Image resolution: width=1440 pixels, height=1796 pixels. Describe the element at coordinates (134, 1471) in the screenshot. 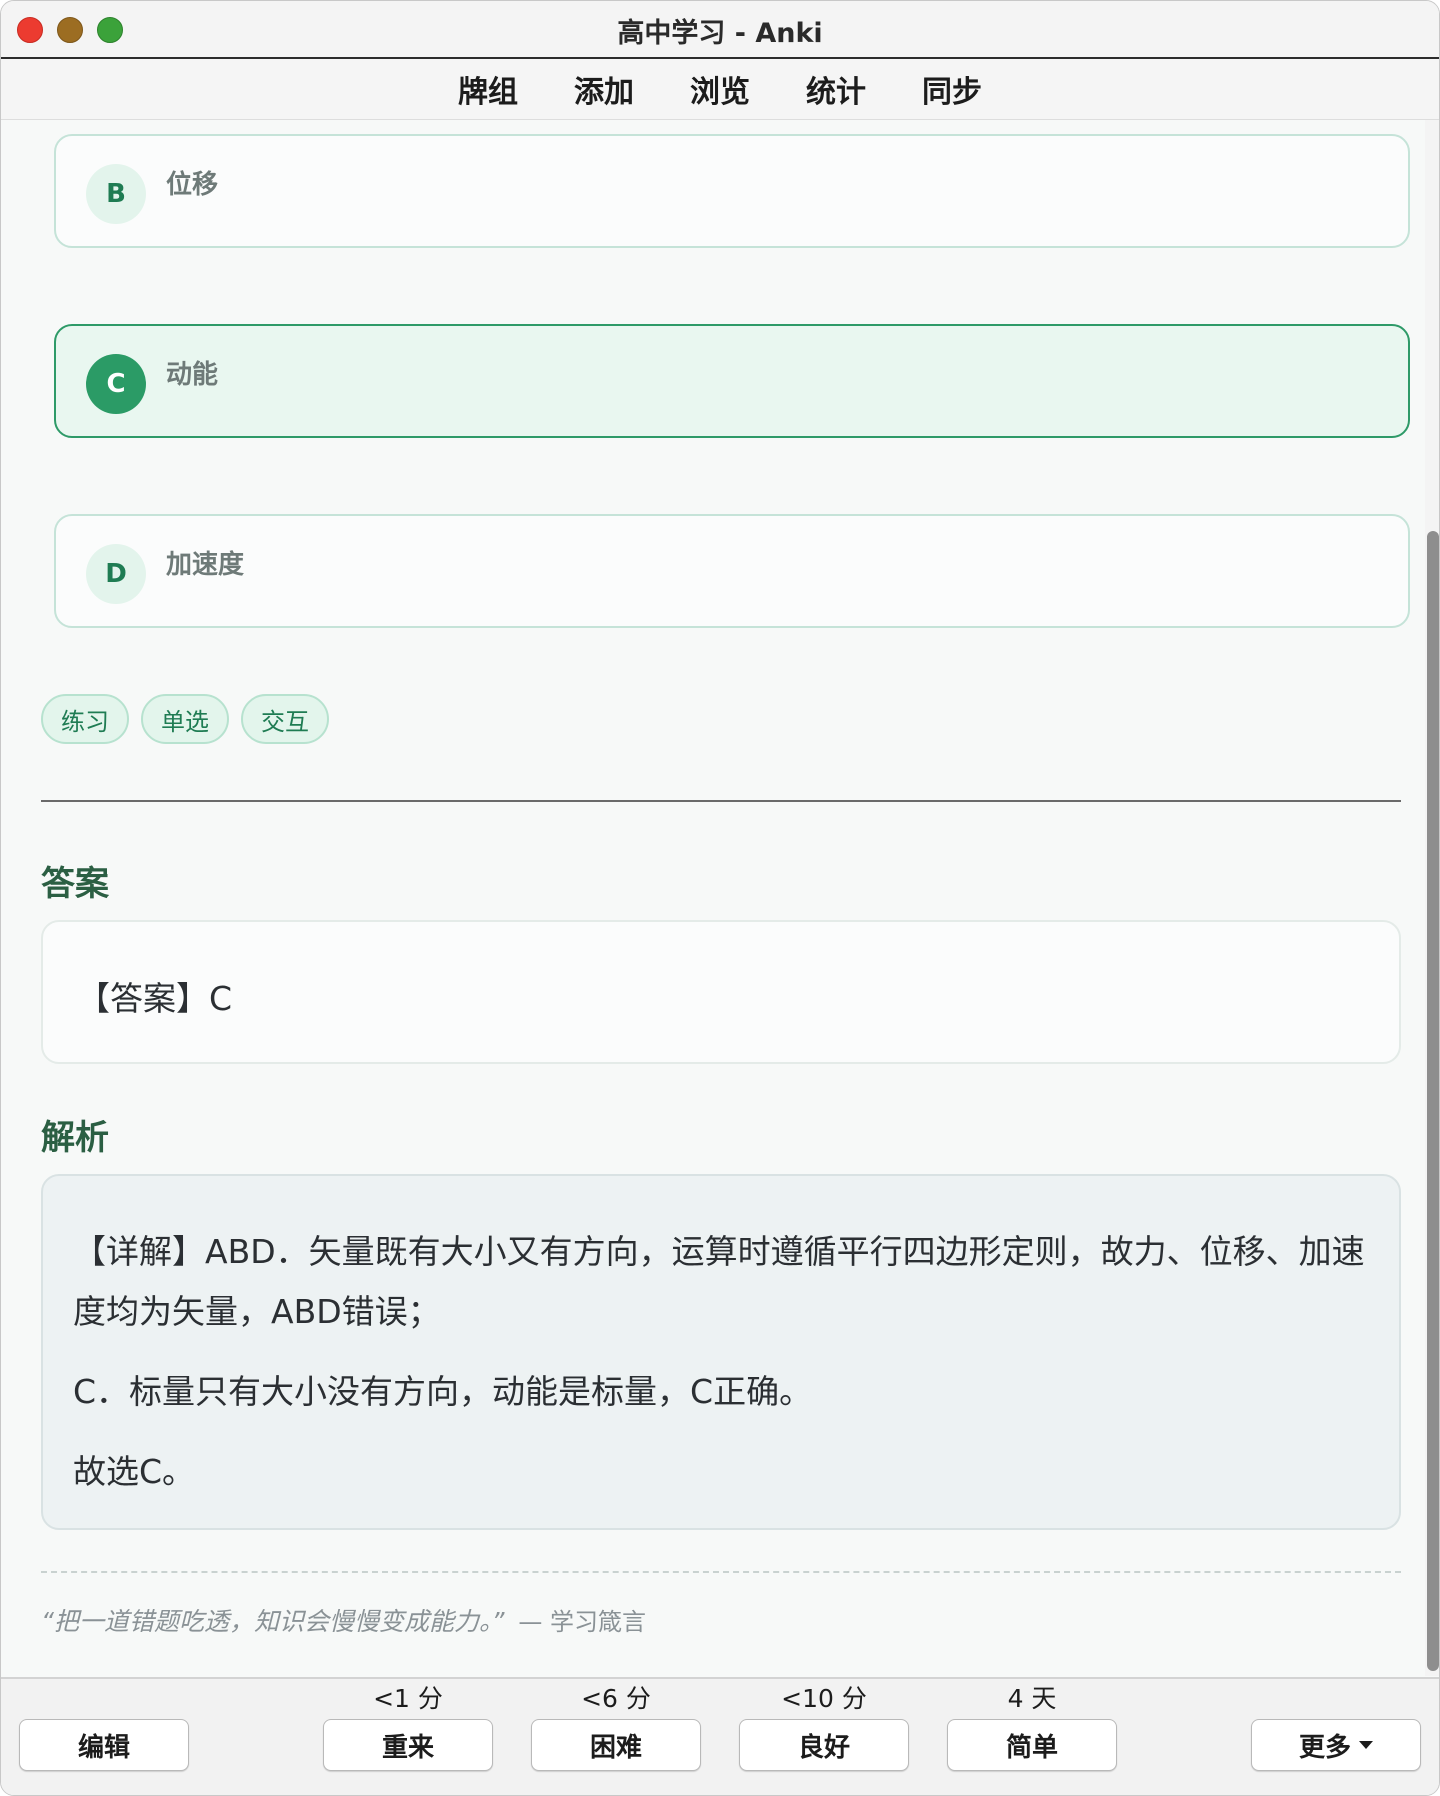

I see `explanation-paragraph: 故选C。` at that location.